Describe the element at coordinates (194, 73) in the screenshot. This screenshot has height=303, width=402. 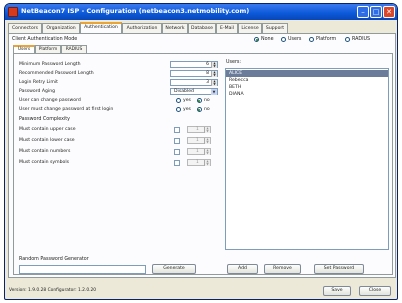
I see `rec-length-spinner: 8 ▲ ▼` at that location.